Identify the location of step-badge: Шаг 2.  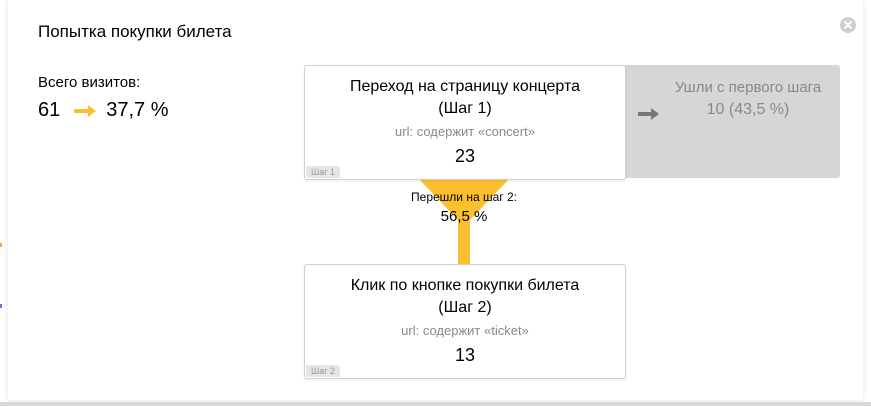
(323, 371).